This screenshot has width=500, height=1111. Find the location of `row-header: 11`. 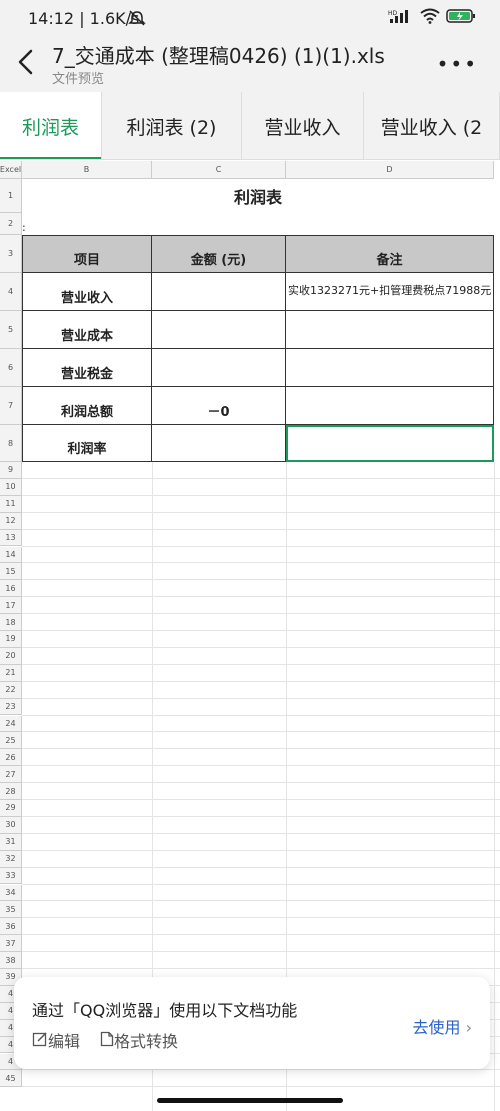

row-header: 11 is located at coordinates (11, 504).